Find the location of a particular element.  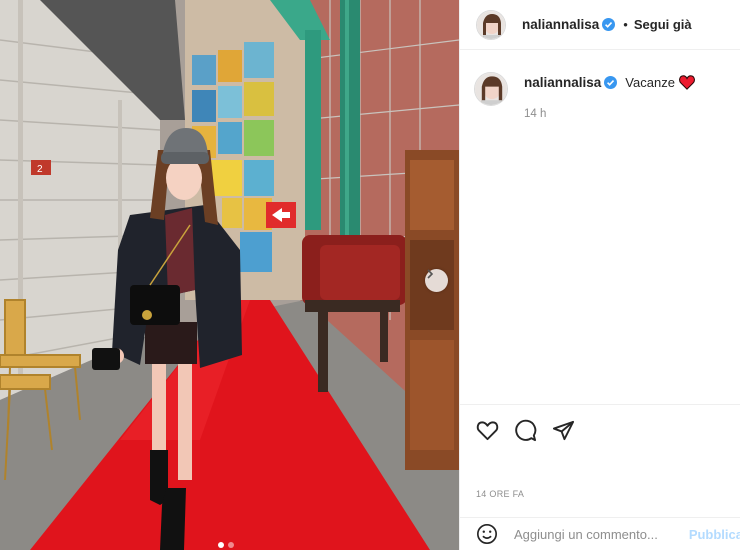

carousel-dot is located at coordinates (231, 545).